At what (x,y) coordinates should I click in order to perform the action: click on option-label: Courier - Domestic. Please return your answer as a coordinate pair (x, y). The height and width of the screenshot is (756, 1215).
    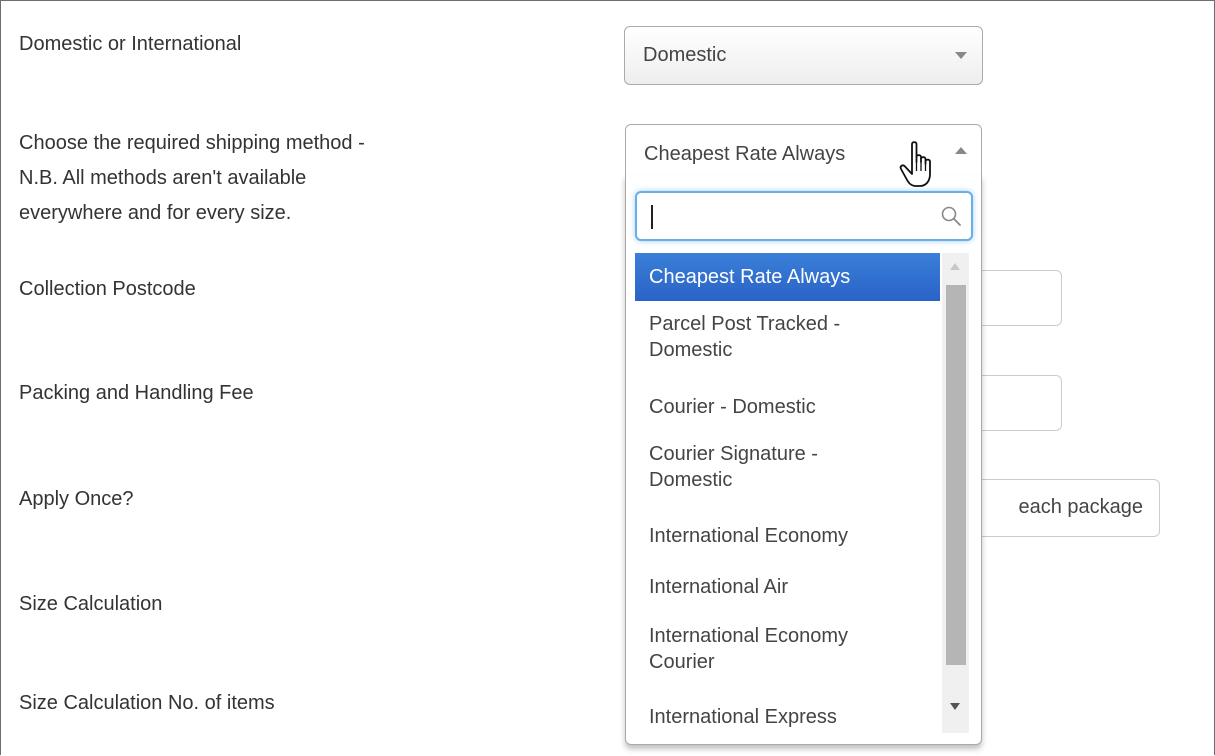
    Looking at the image, I should click on (732, 407).